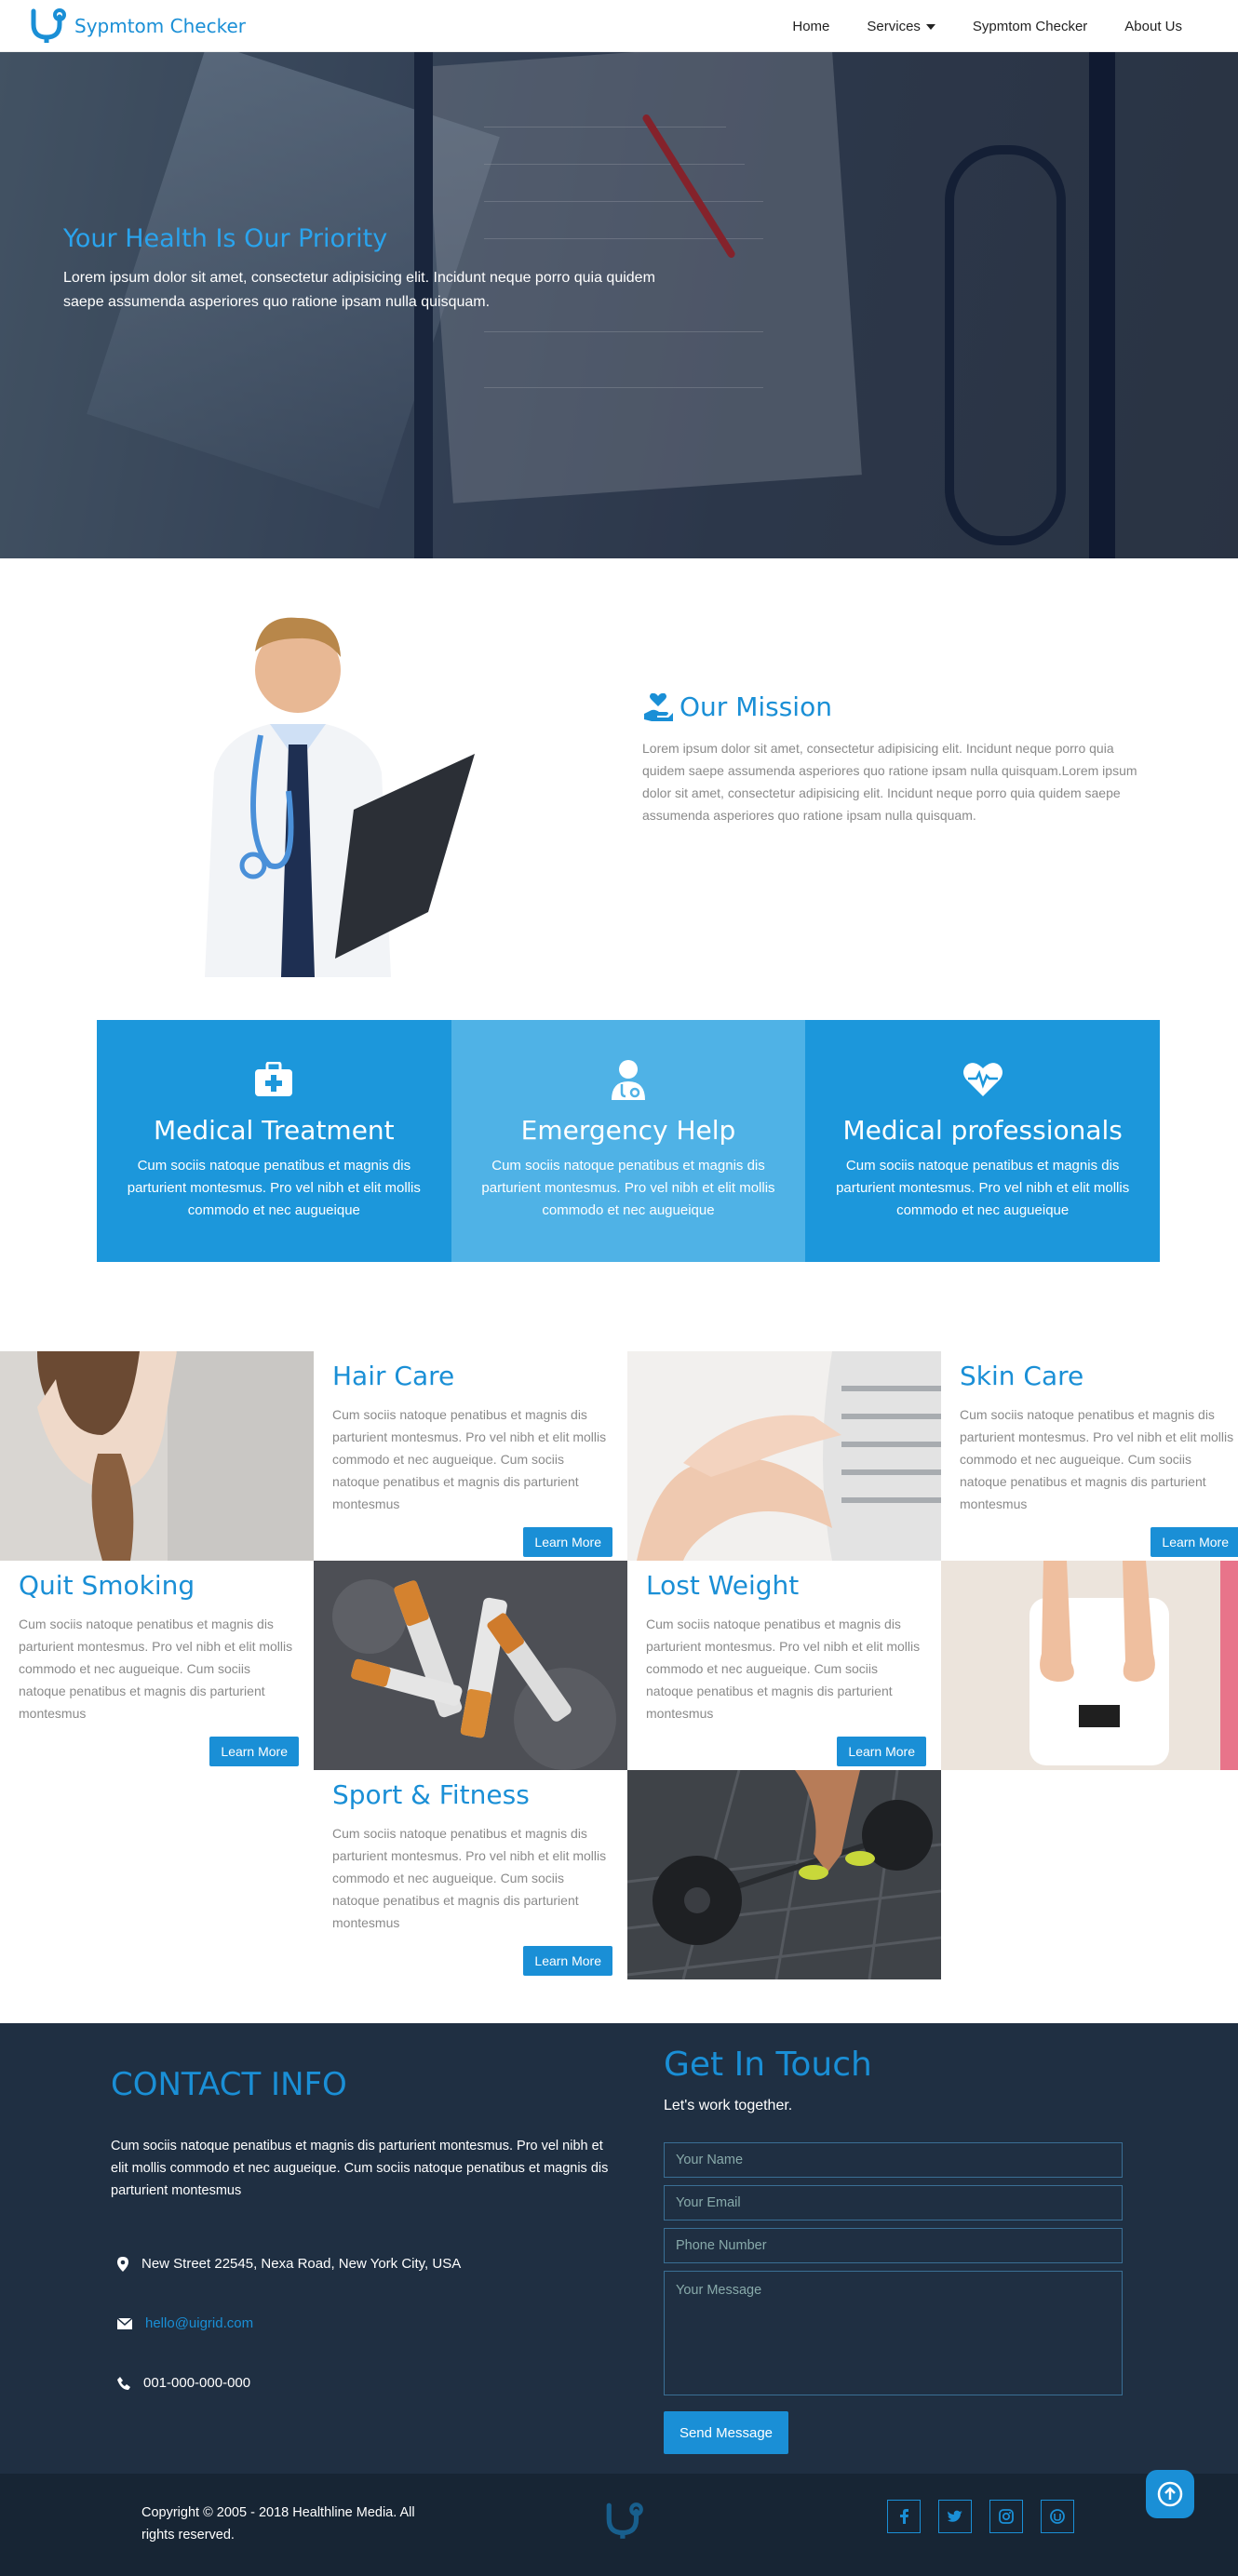 The width and height of the screenshot is (1238, 2576). What do you see at coordinates (1089, 1665) in the screenshot?
I see `lost-weight-image` at bounding box center [1089, 1665].